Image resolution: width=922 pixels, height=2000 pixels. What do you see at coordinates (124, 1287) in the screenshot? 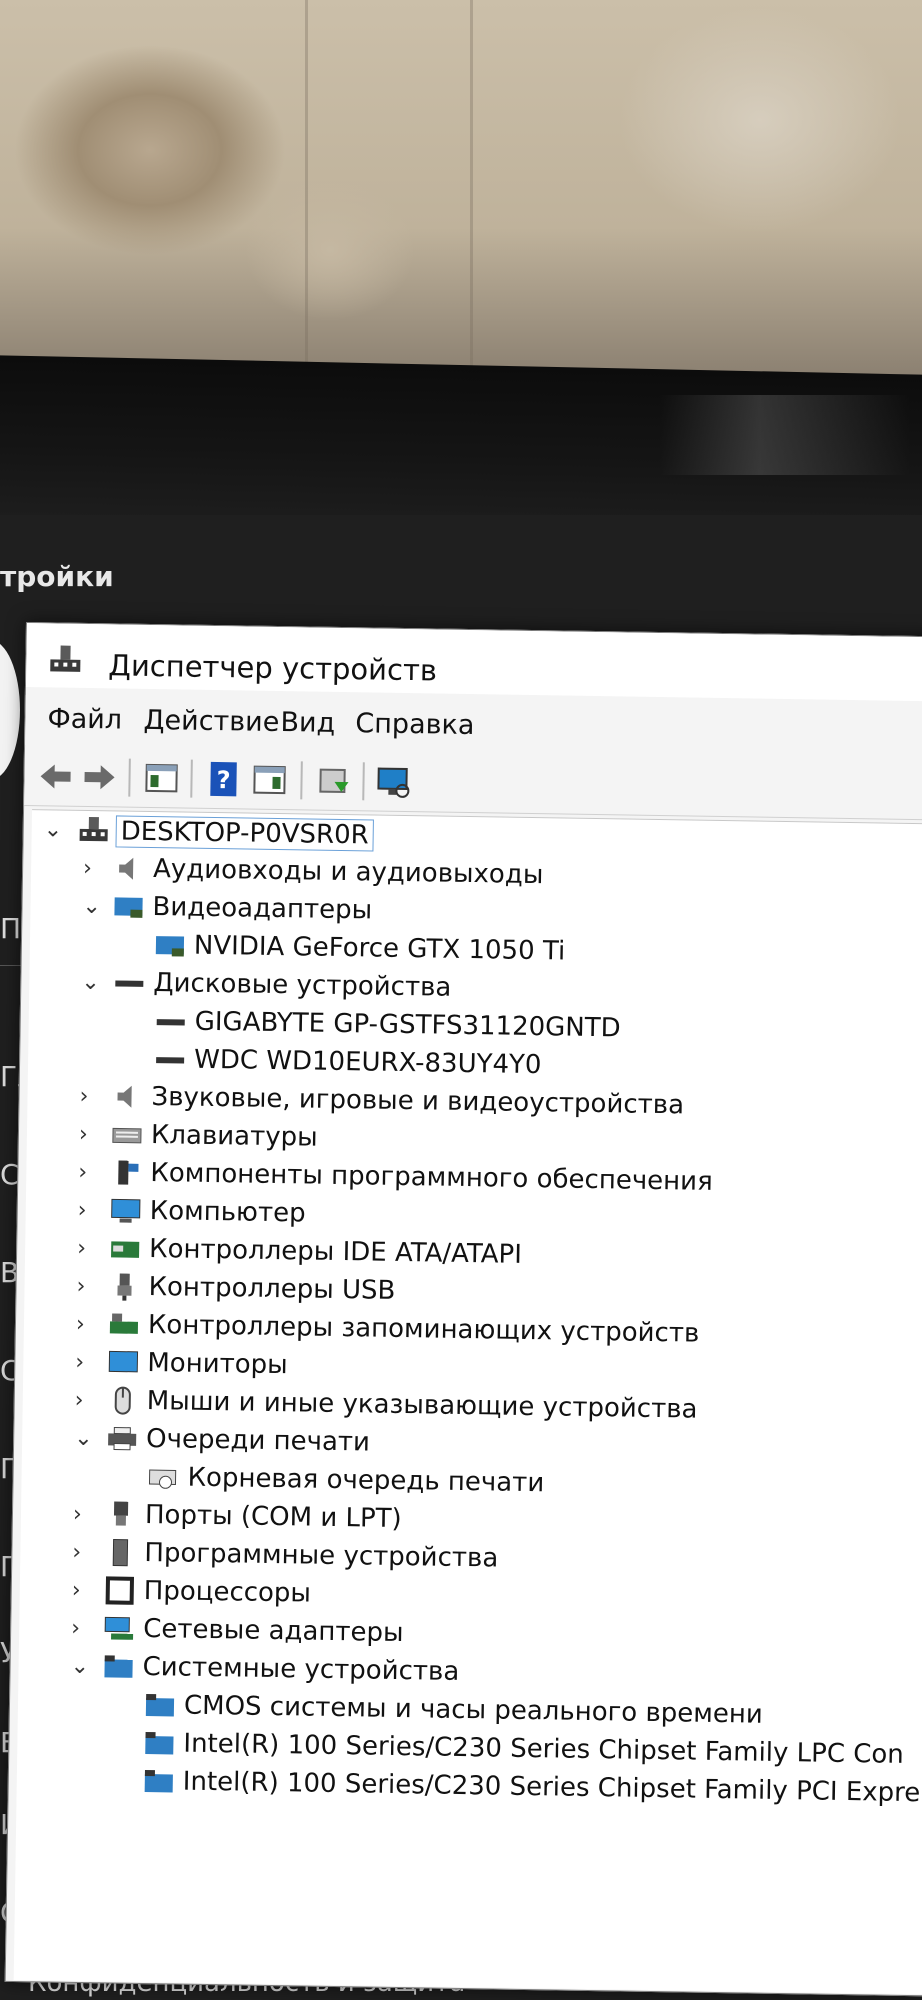
I see `usb-icon` at bounding box center [124, 1287].